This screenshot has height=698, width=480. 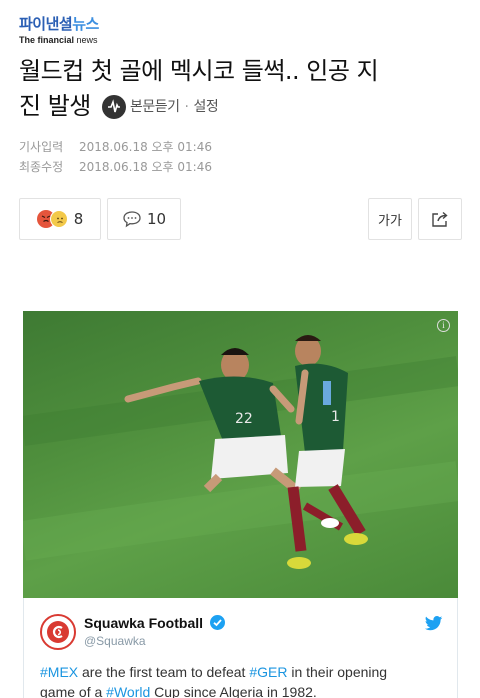 What do you see at coordinates (154, 623) in the screenshot?
I see `tweet-author: Squawka Football` at bounding box center [154, 623].